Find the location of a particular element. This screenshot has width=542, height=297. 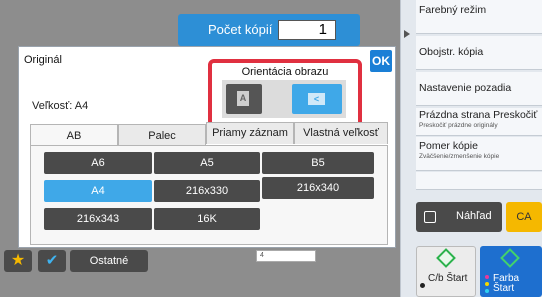

expand-arrow-icon is located at coordinates (407, 34).